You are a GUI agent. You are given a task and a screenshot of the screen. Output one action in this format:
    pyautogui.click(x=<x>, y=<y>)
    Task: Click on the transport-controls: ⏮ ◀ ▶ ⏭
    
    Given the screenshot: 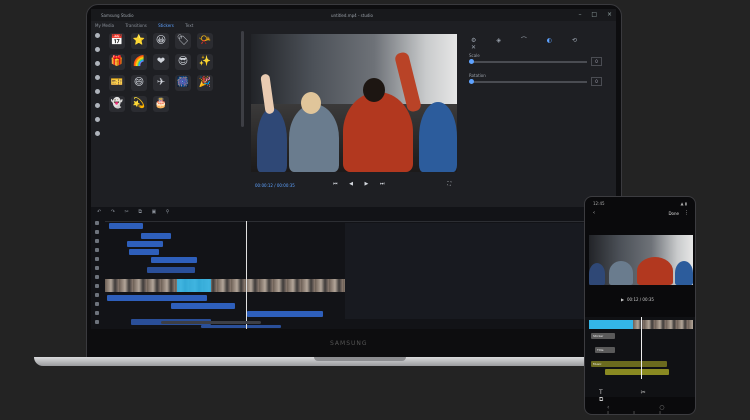 What is the action you would take?
    pyautogui.click(x=361, y=184)
    